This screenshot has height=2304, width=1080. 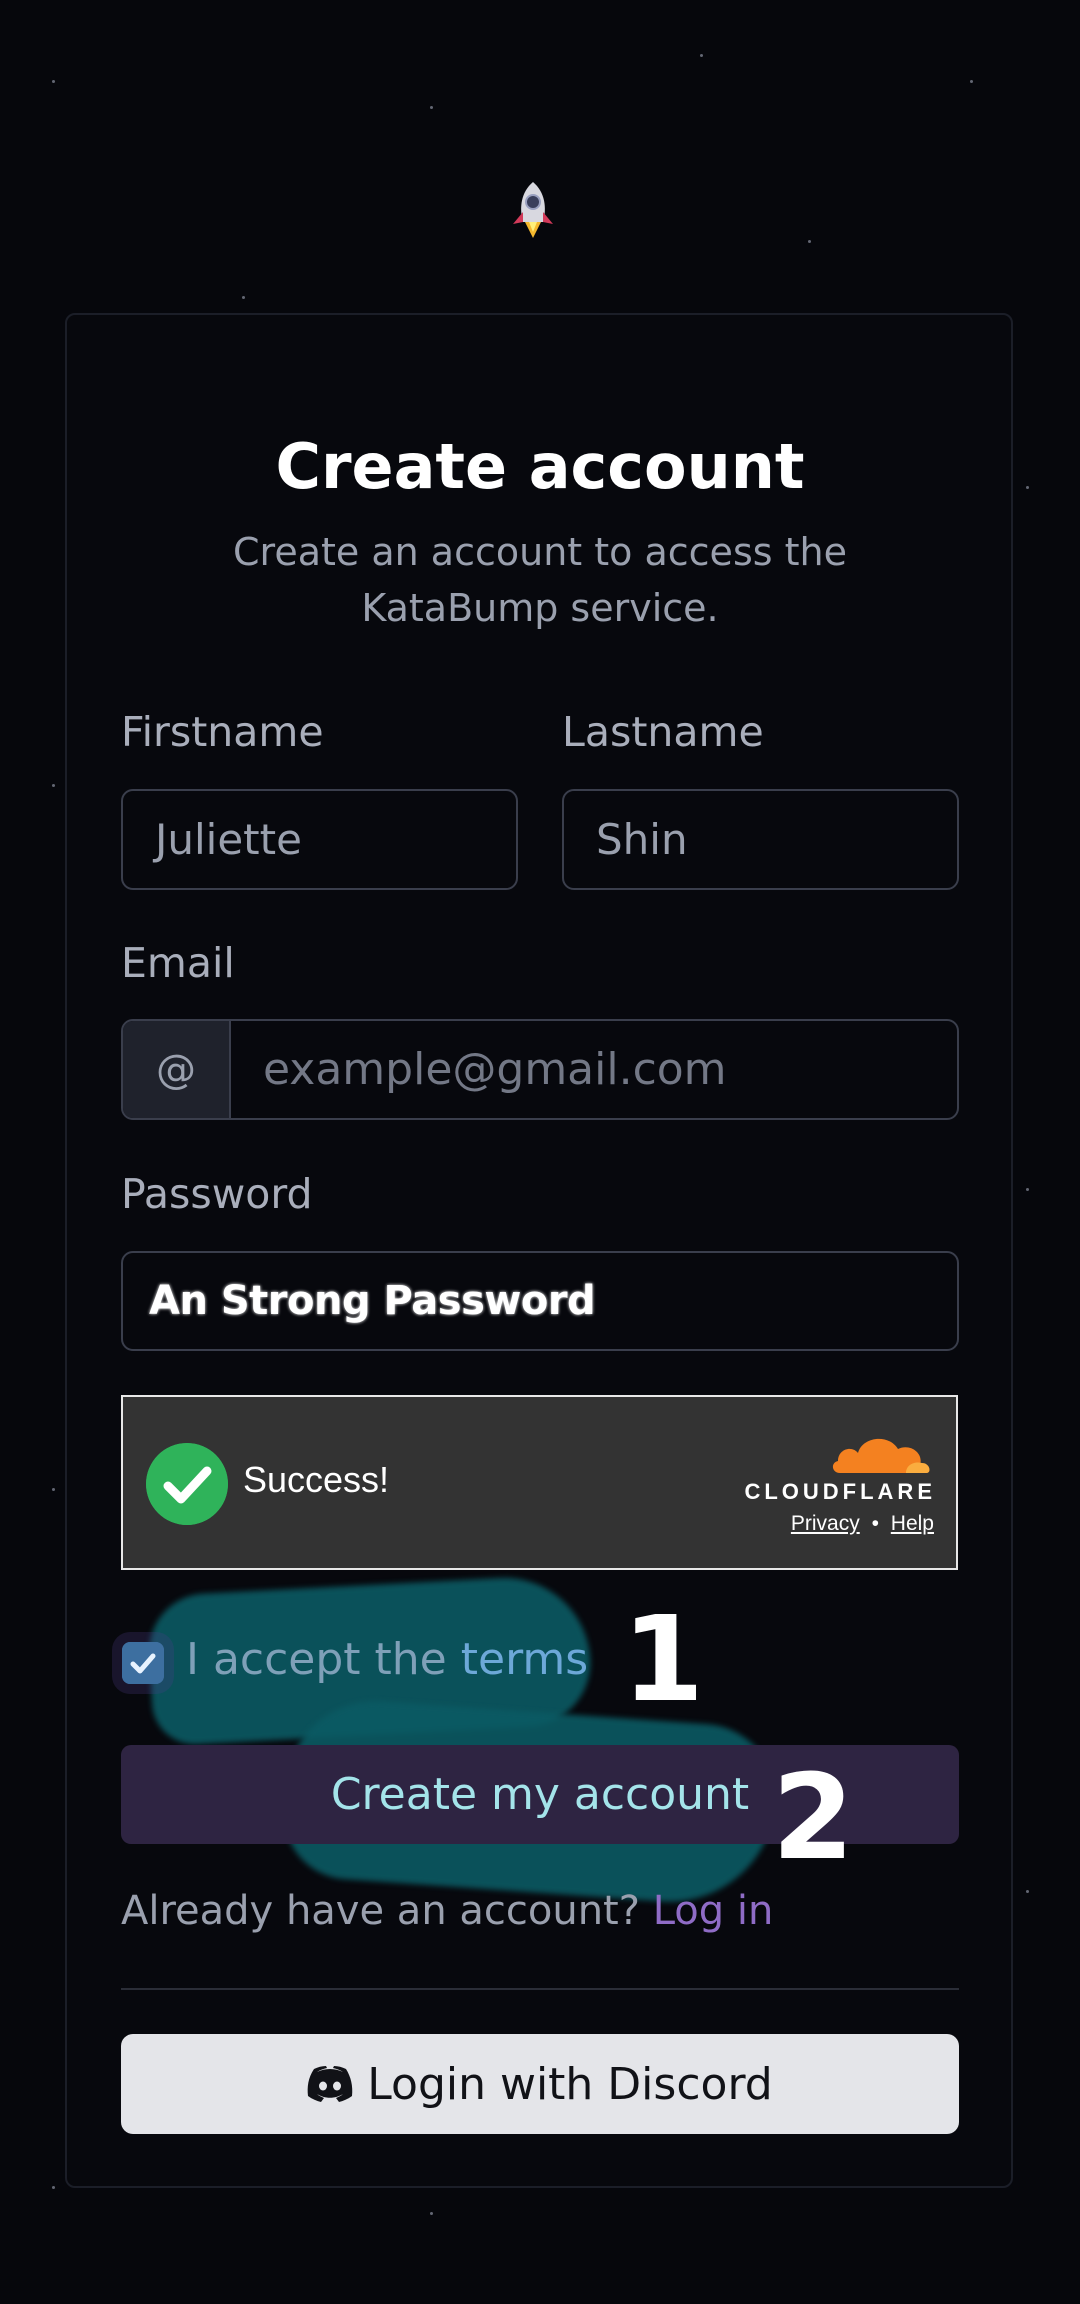 I want to click on page-title: Create account, so click(x=540, y=466).